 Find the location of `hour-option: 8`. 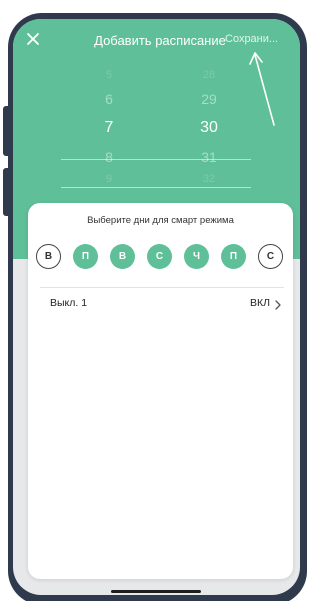

hour-option: 8 is located at coordinates (109, 157).